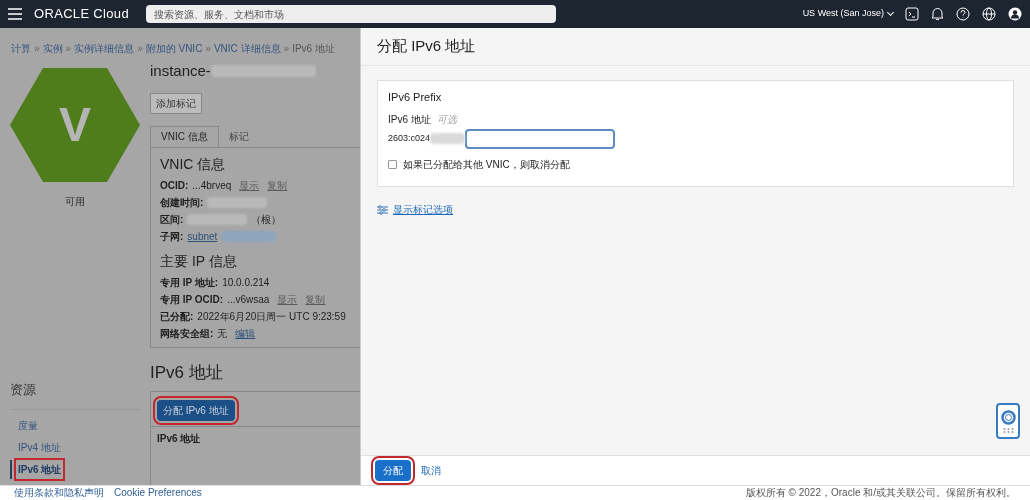 The image size is (1030, 500). I want to click on cancel-link: 取消, so click(431, 470).